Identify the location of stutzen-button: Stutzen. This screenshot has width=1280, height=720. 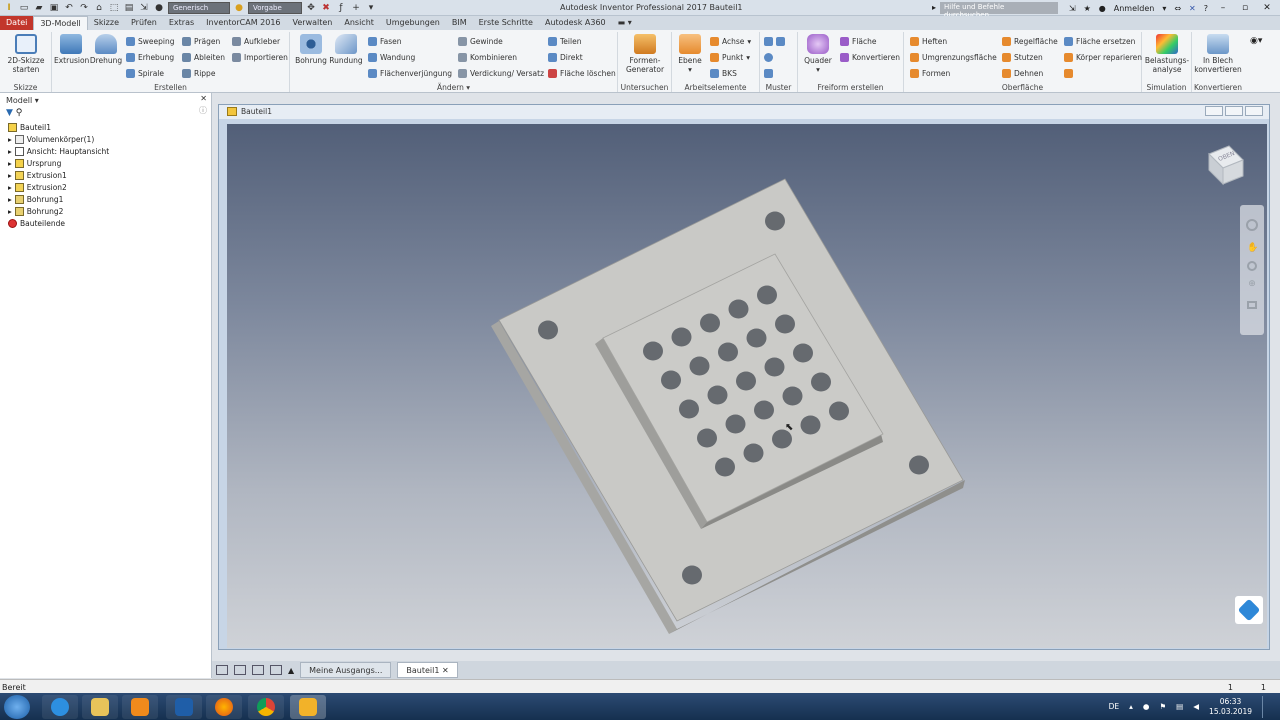
(1022, 57).